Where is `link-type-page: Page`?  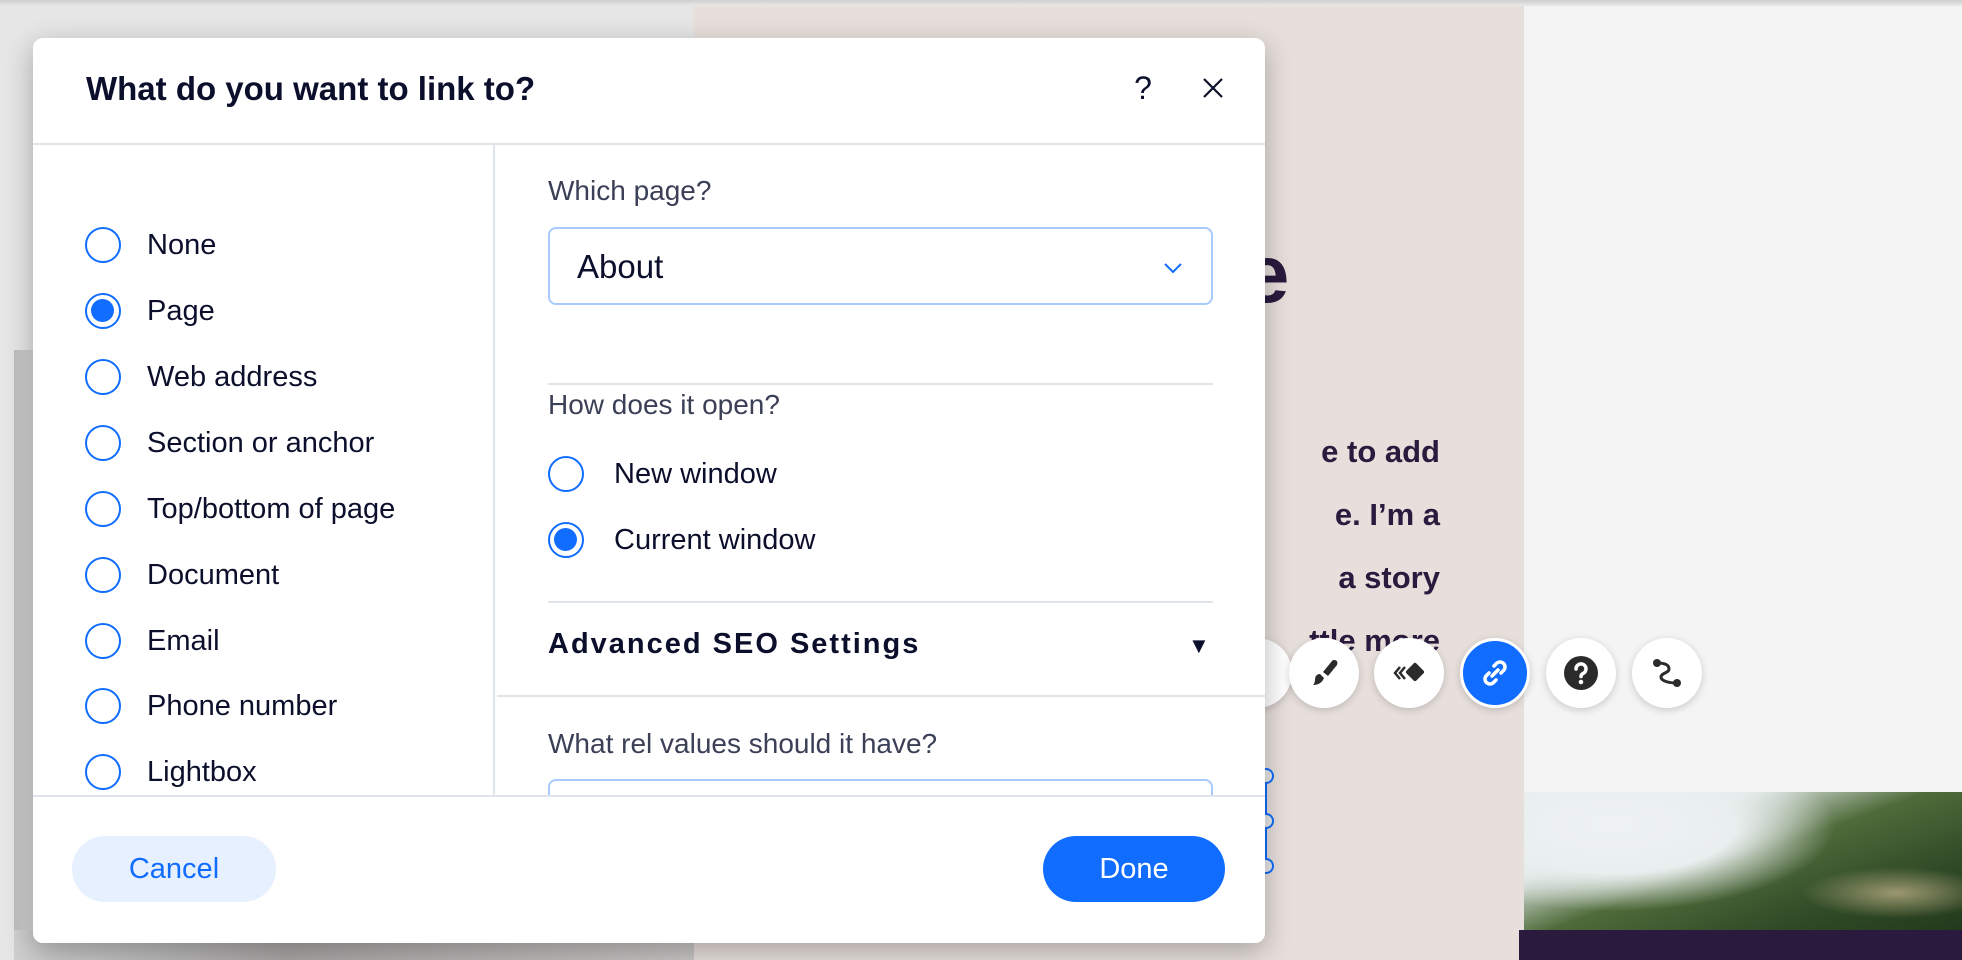 link-type-page: Page is located at coordinates (150, 311).